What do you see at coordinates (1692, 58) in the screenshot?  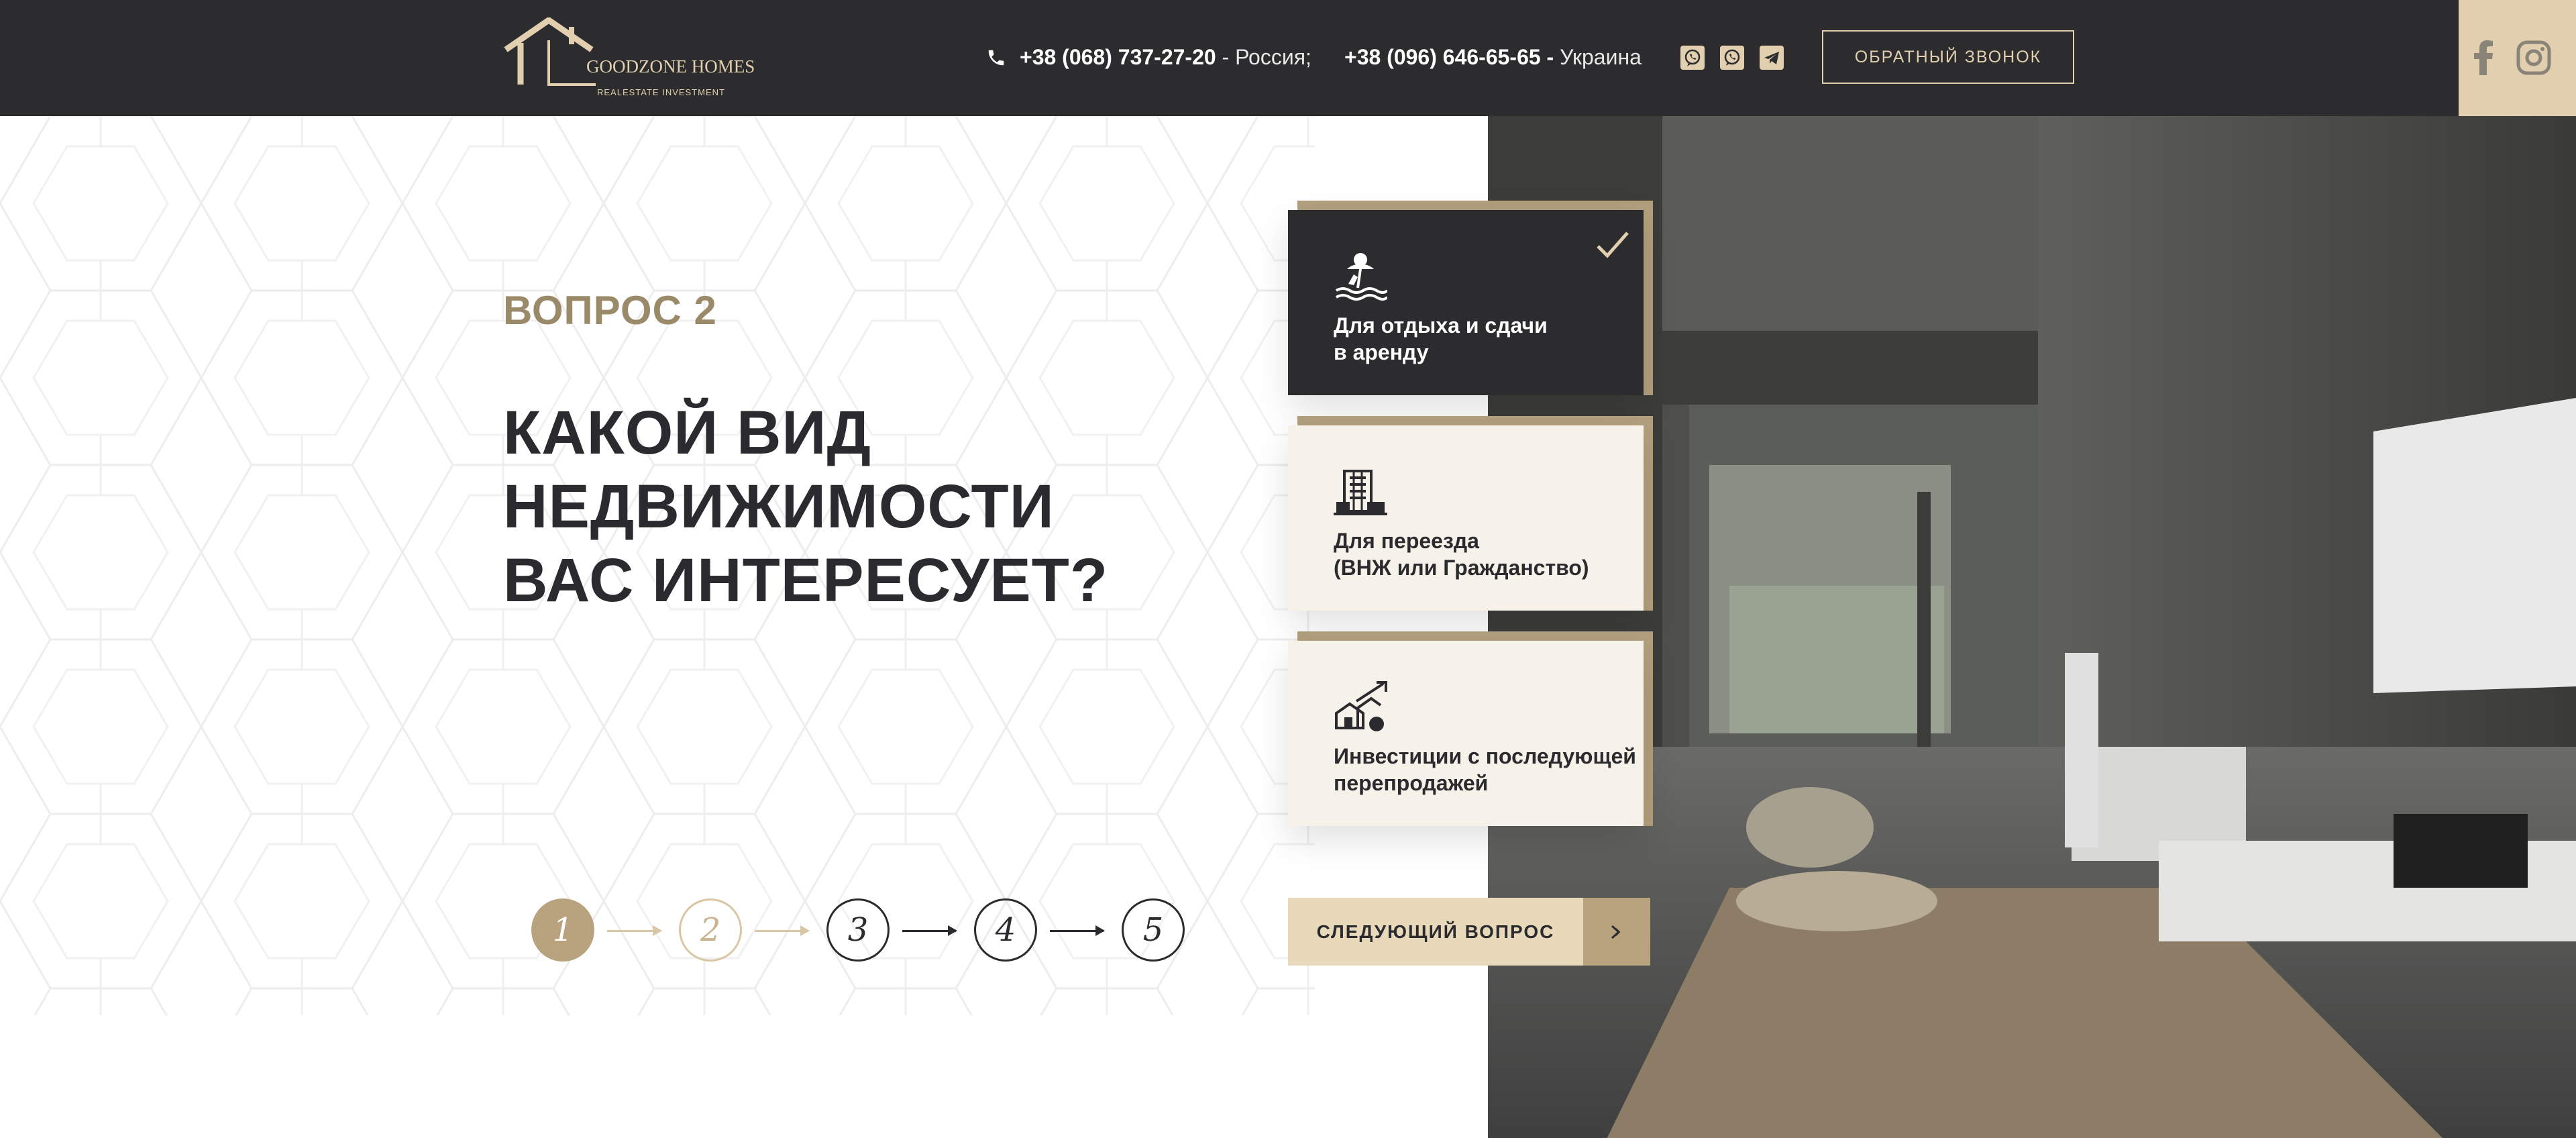 I see `viber-icon` at bounding box center [1692, 58].